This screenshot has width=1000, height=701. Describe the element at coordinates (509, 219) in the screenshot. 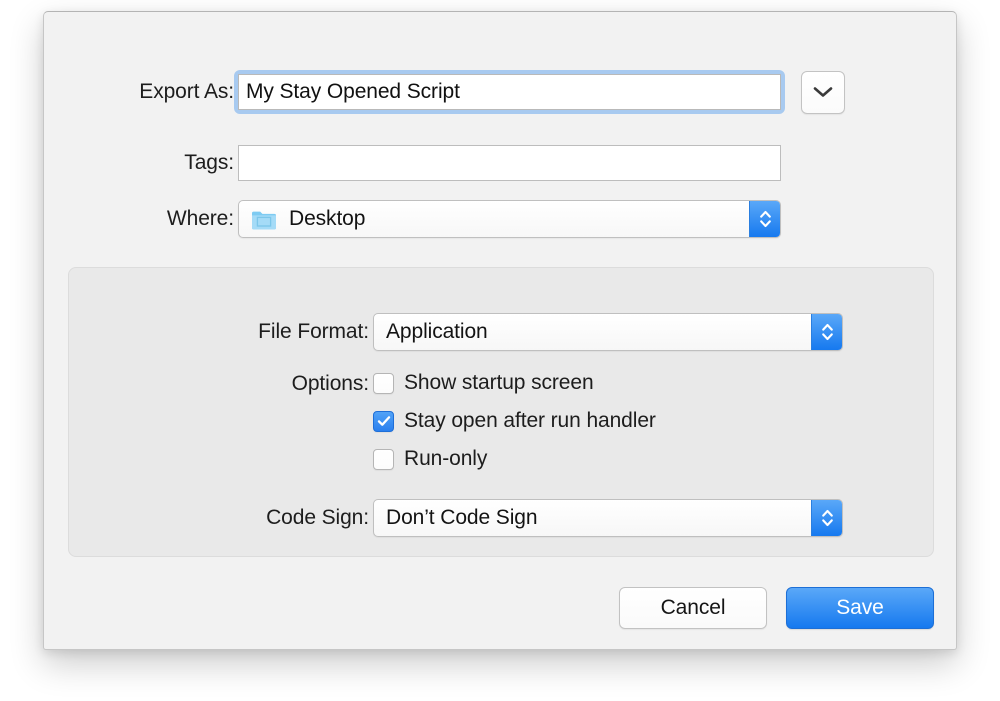

I see `where-popup-button: Desktop` at that location.